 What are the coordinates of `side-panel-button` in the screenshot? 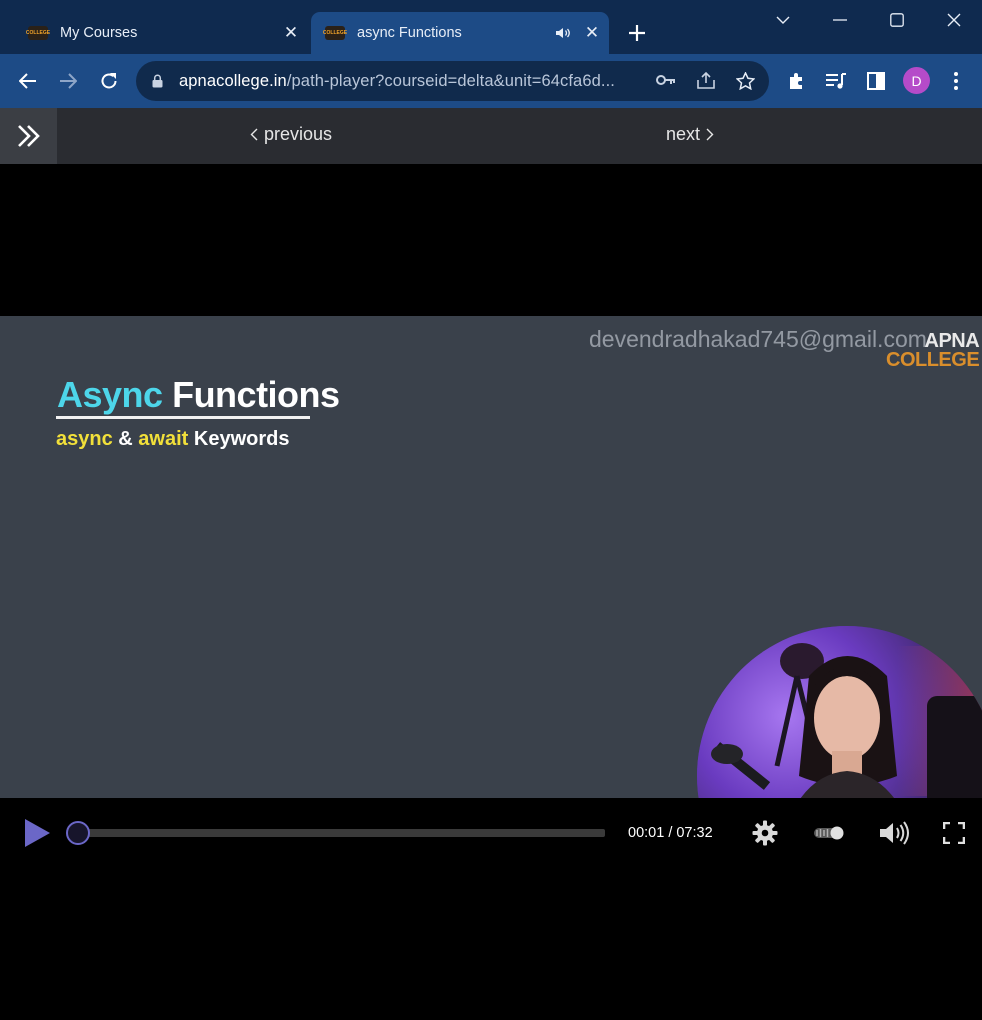 It's located at (876, 81).